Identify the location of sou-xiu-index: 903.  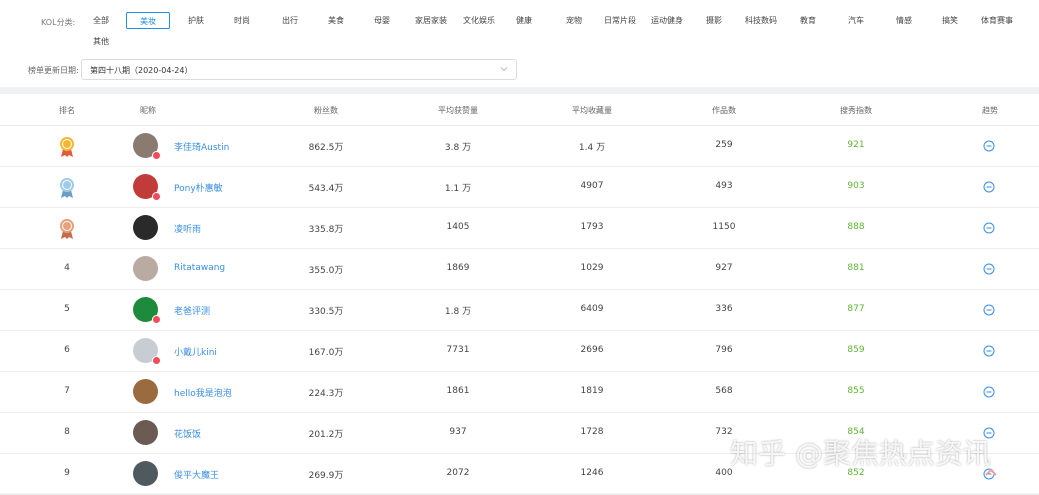
(856, 186).